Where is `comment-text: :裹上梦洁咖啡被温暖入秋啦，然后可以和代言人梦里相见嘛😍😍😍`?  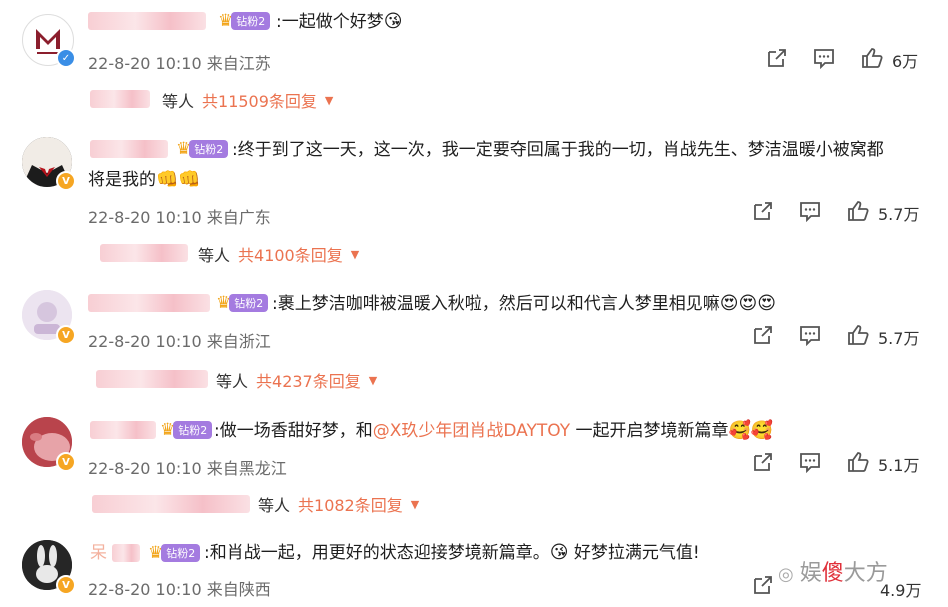 comment-text: :裹上梦洁咖啡被温暖入秋啦，然后可以和代言人梦里相见嘛😍😍😍 is located at coordinates (524, 303).